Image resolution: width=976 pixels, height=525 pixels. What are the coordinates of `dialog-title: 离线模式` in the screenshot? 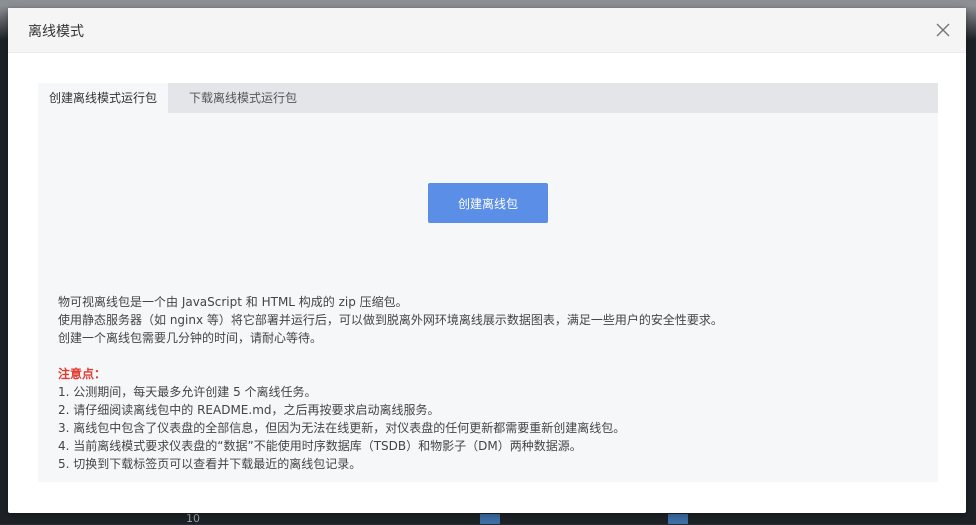 It's located at (56, 32).